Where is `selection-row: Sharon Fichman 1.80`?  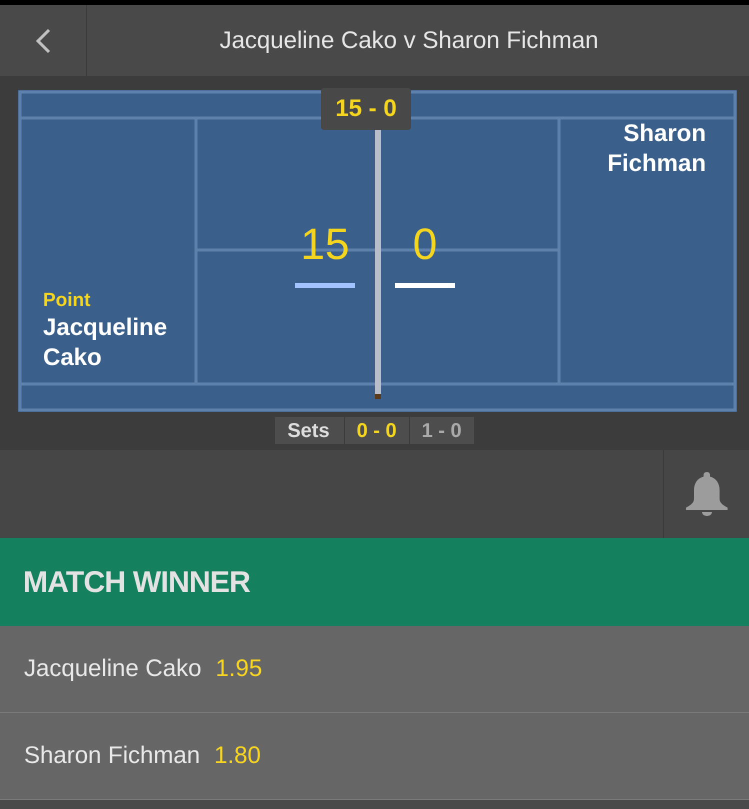 selection-row: Sharon Fichman 1.80 is located at coordinates (374, 756).